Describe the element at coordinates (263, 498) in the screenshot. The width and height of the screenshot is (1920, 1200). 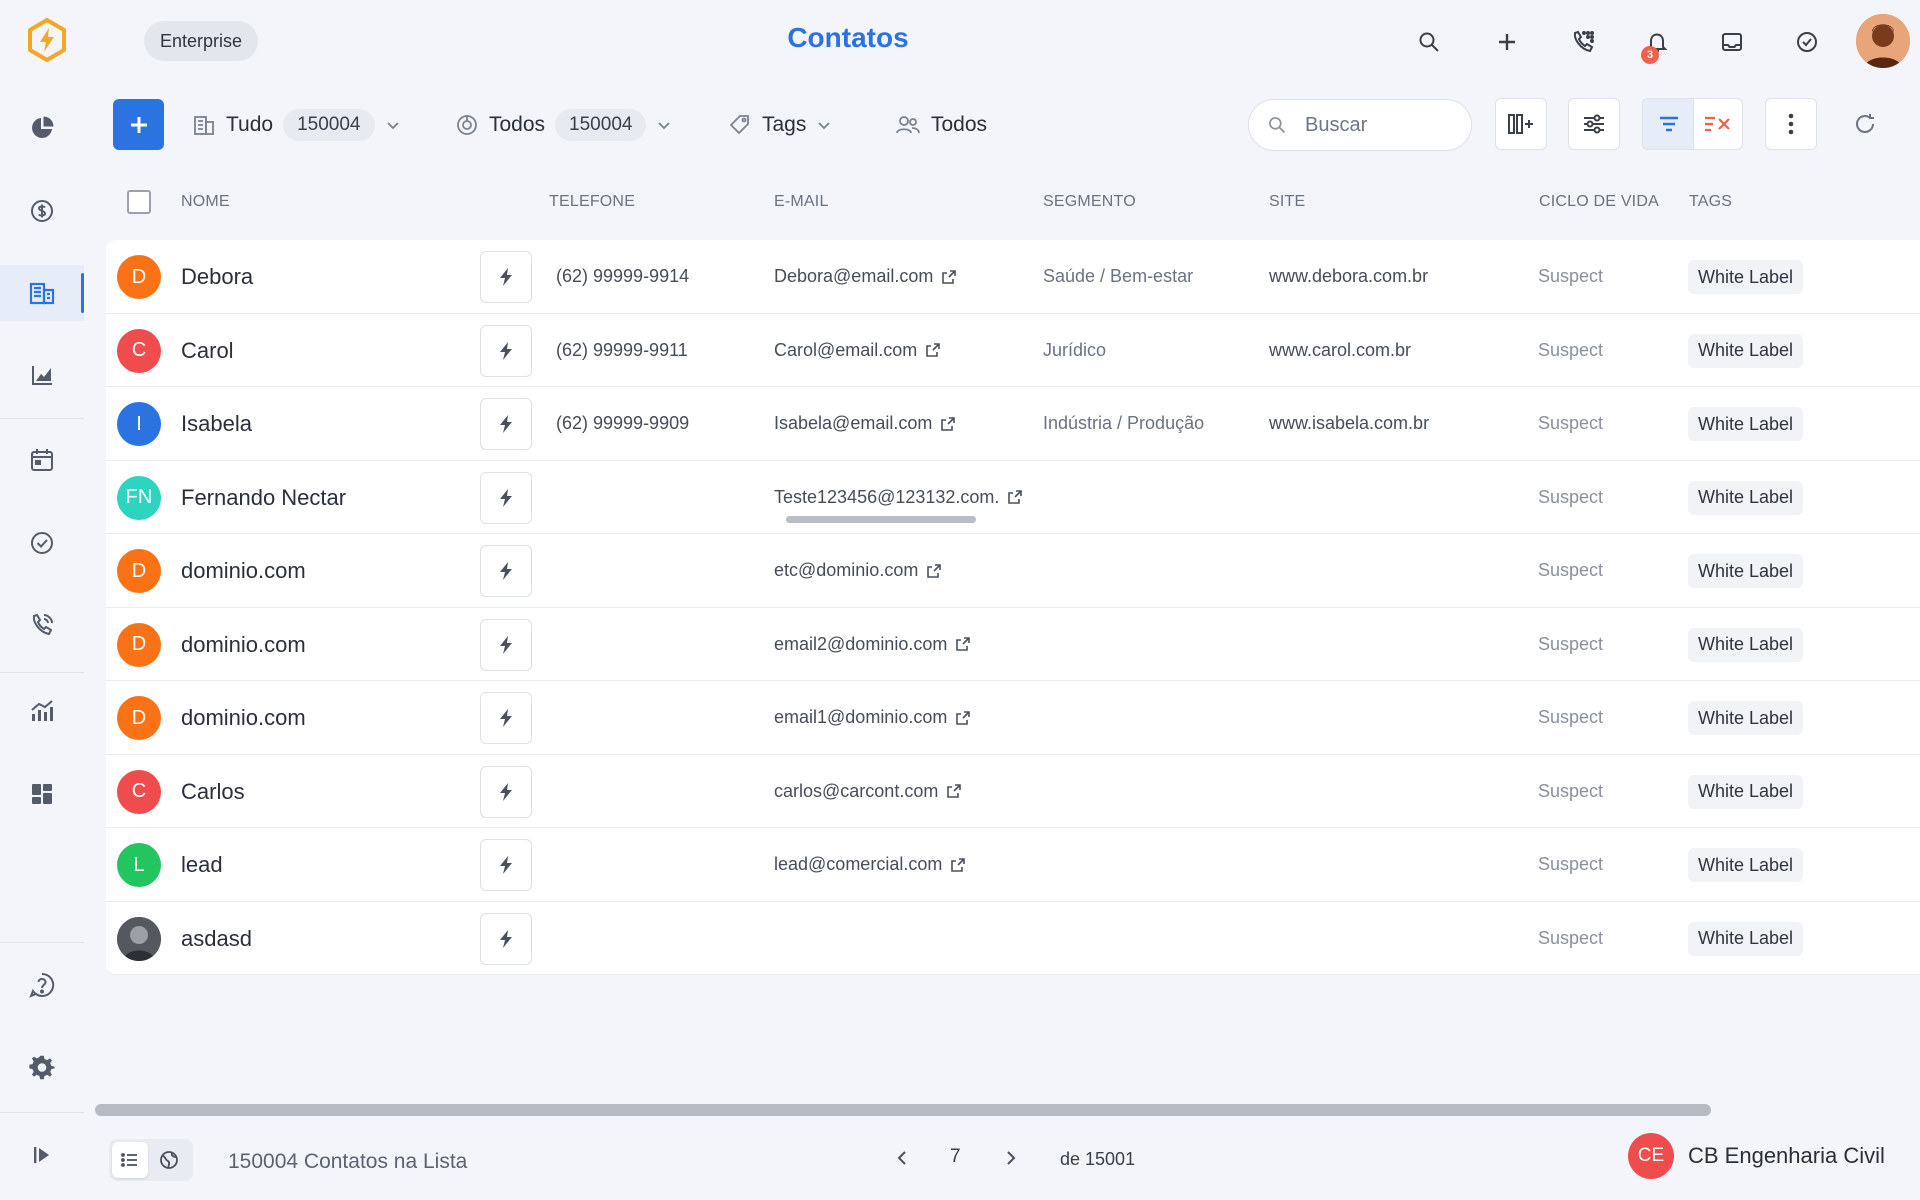
I see `contact-name: Fernando Nectar` at that location.